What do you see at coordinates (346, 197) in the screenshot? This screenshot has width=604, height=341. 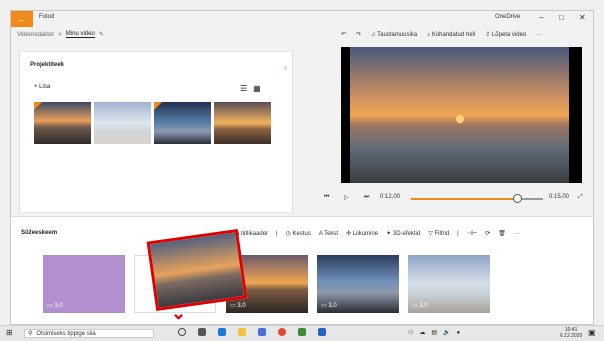 I see `play-icon: ▷` at bounding box center [346, 197].